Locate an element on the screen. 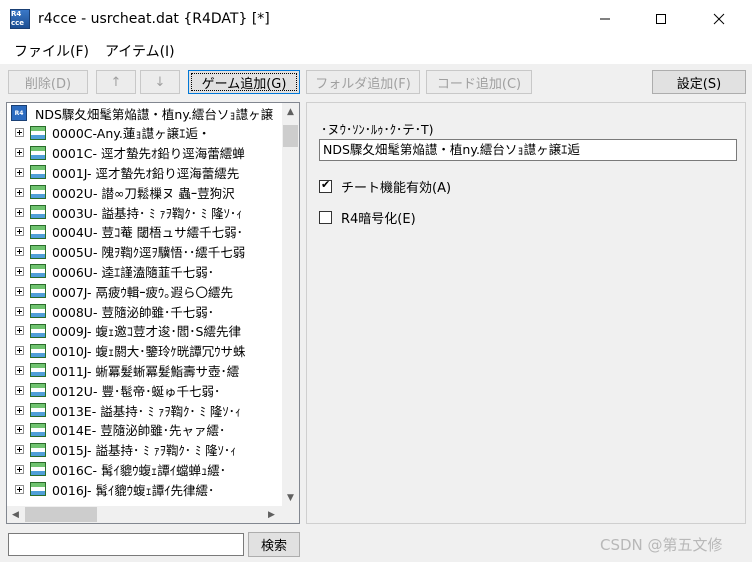 This screenshot has width=752, height=562. tree-item: 0006U- 逵ｴ謹溘隨韮千七弱･ is located at coordinates (147, 272).